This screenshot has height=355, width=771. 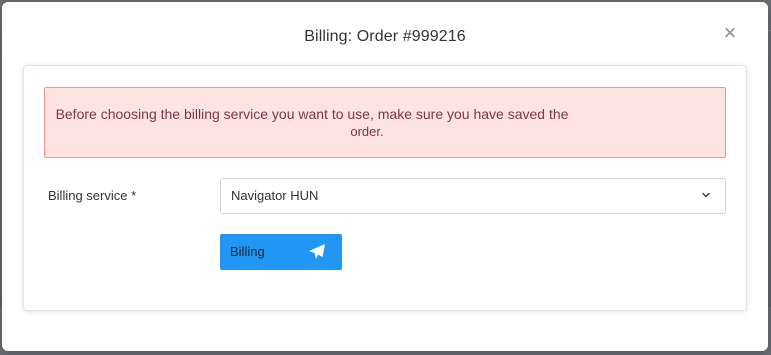 What do you see at coordinates (367, 131) in the screenshot?
I see `alert-text-line-2: order.` at bounding box center [367, 131].